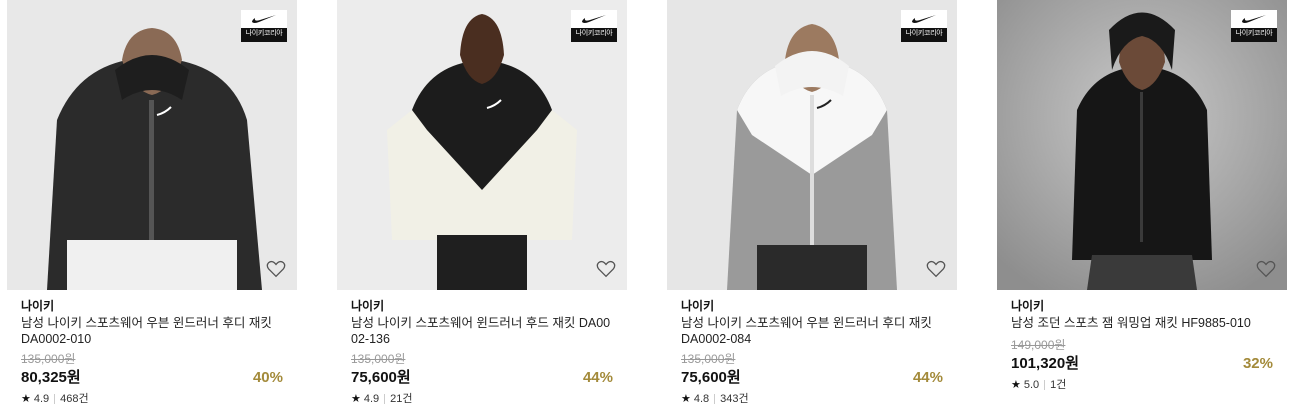  Describe the element at coordinates (152, 331) in the screenshot. I see `product-name: 남성 나이키 스포츠웨어 우븐 윈드러너 후디 재킷 DA0002-010` at that location.